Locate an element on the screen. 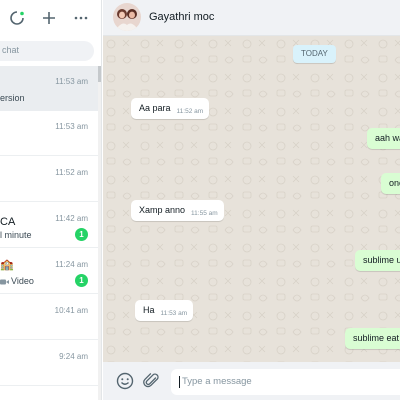 The image size is (400, 400). chat-list-item: CA l minute 11:42 am 1 is located at coordinates (49, 225).